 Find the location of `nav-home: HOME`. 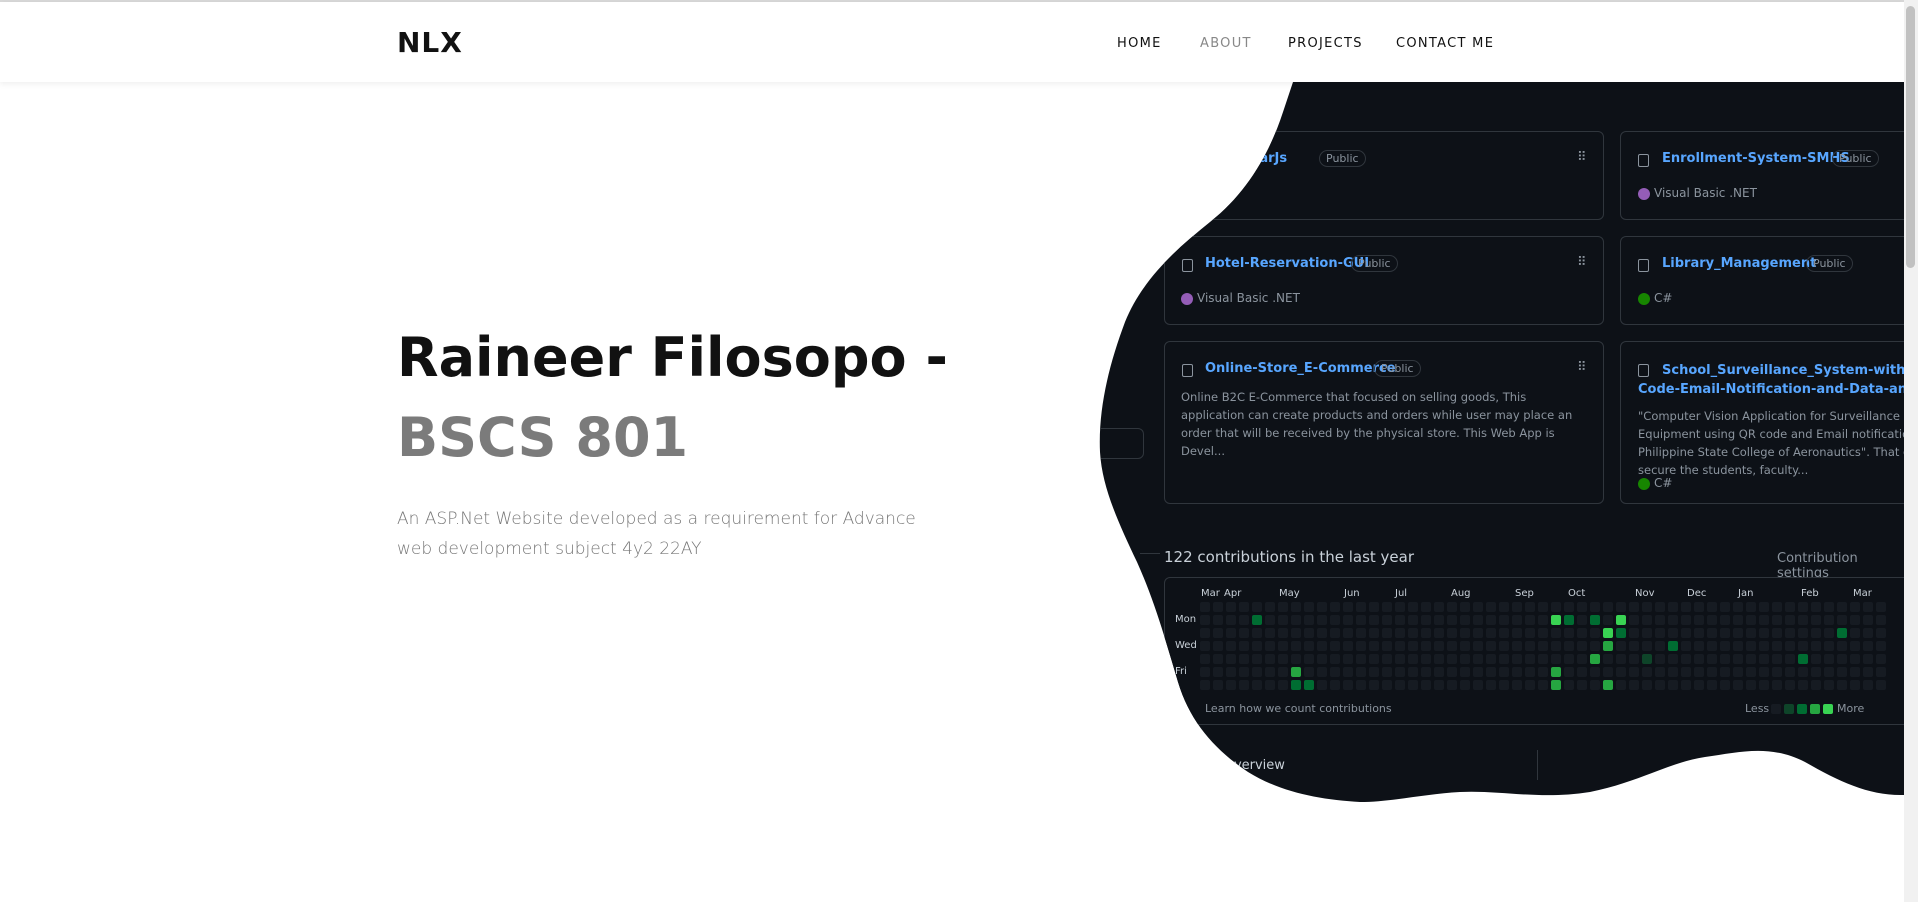

nav-home: HOME is located at coordinates (1139, 43).